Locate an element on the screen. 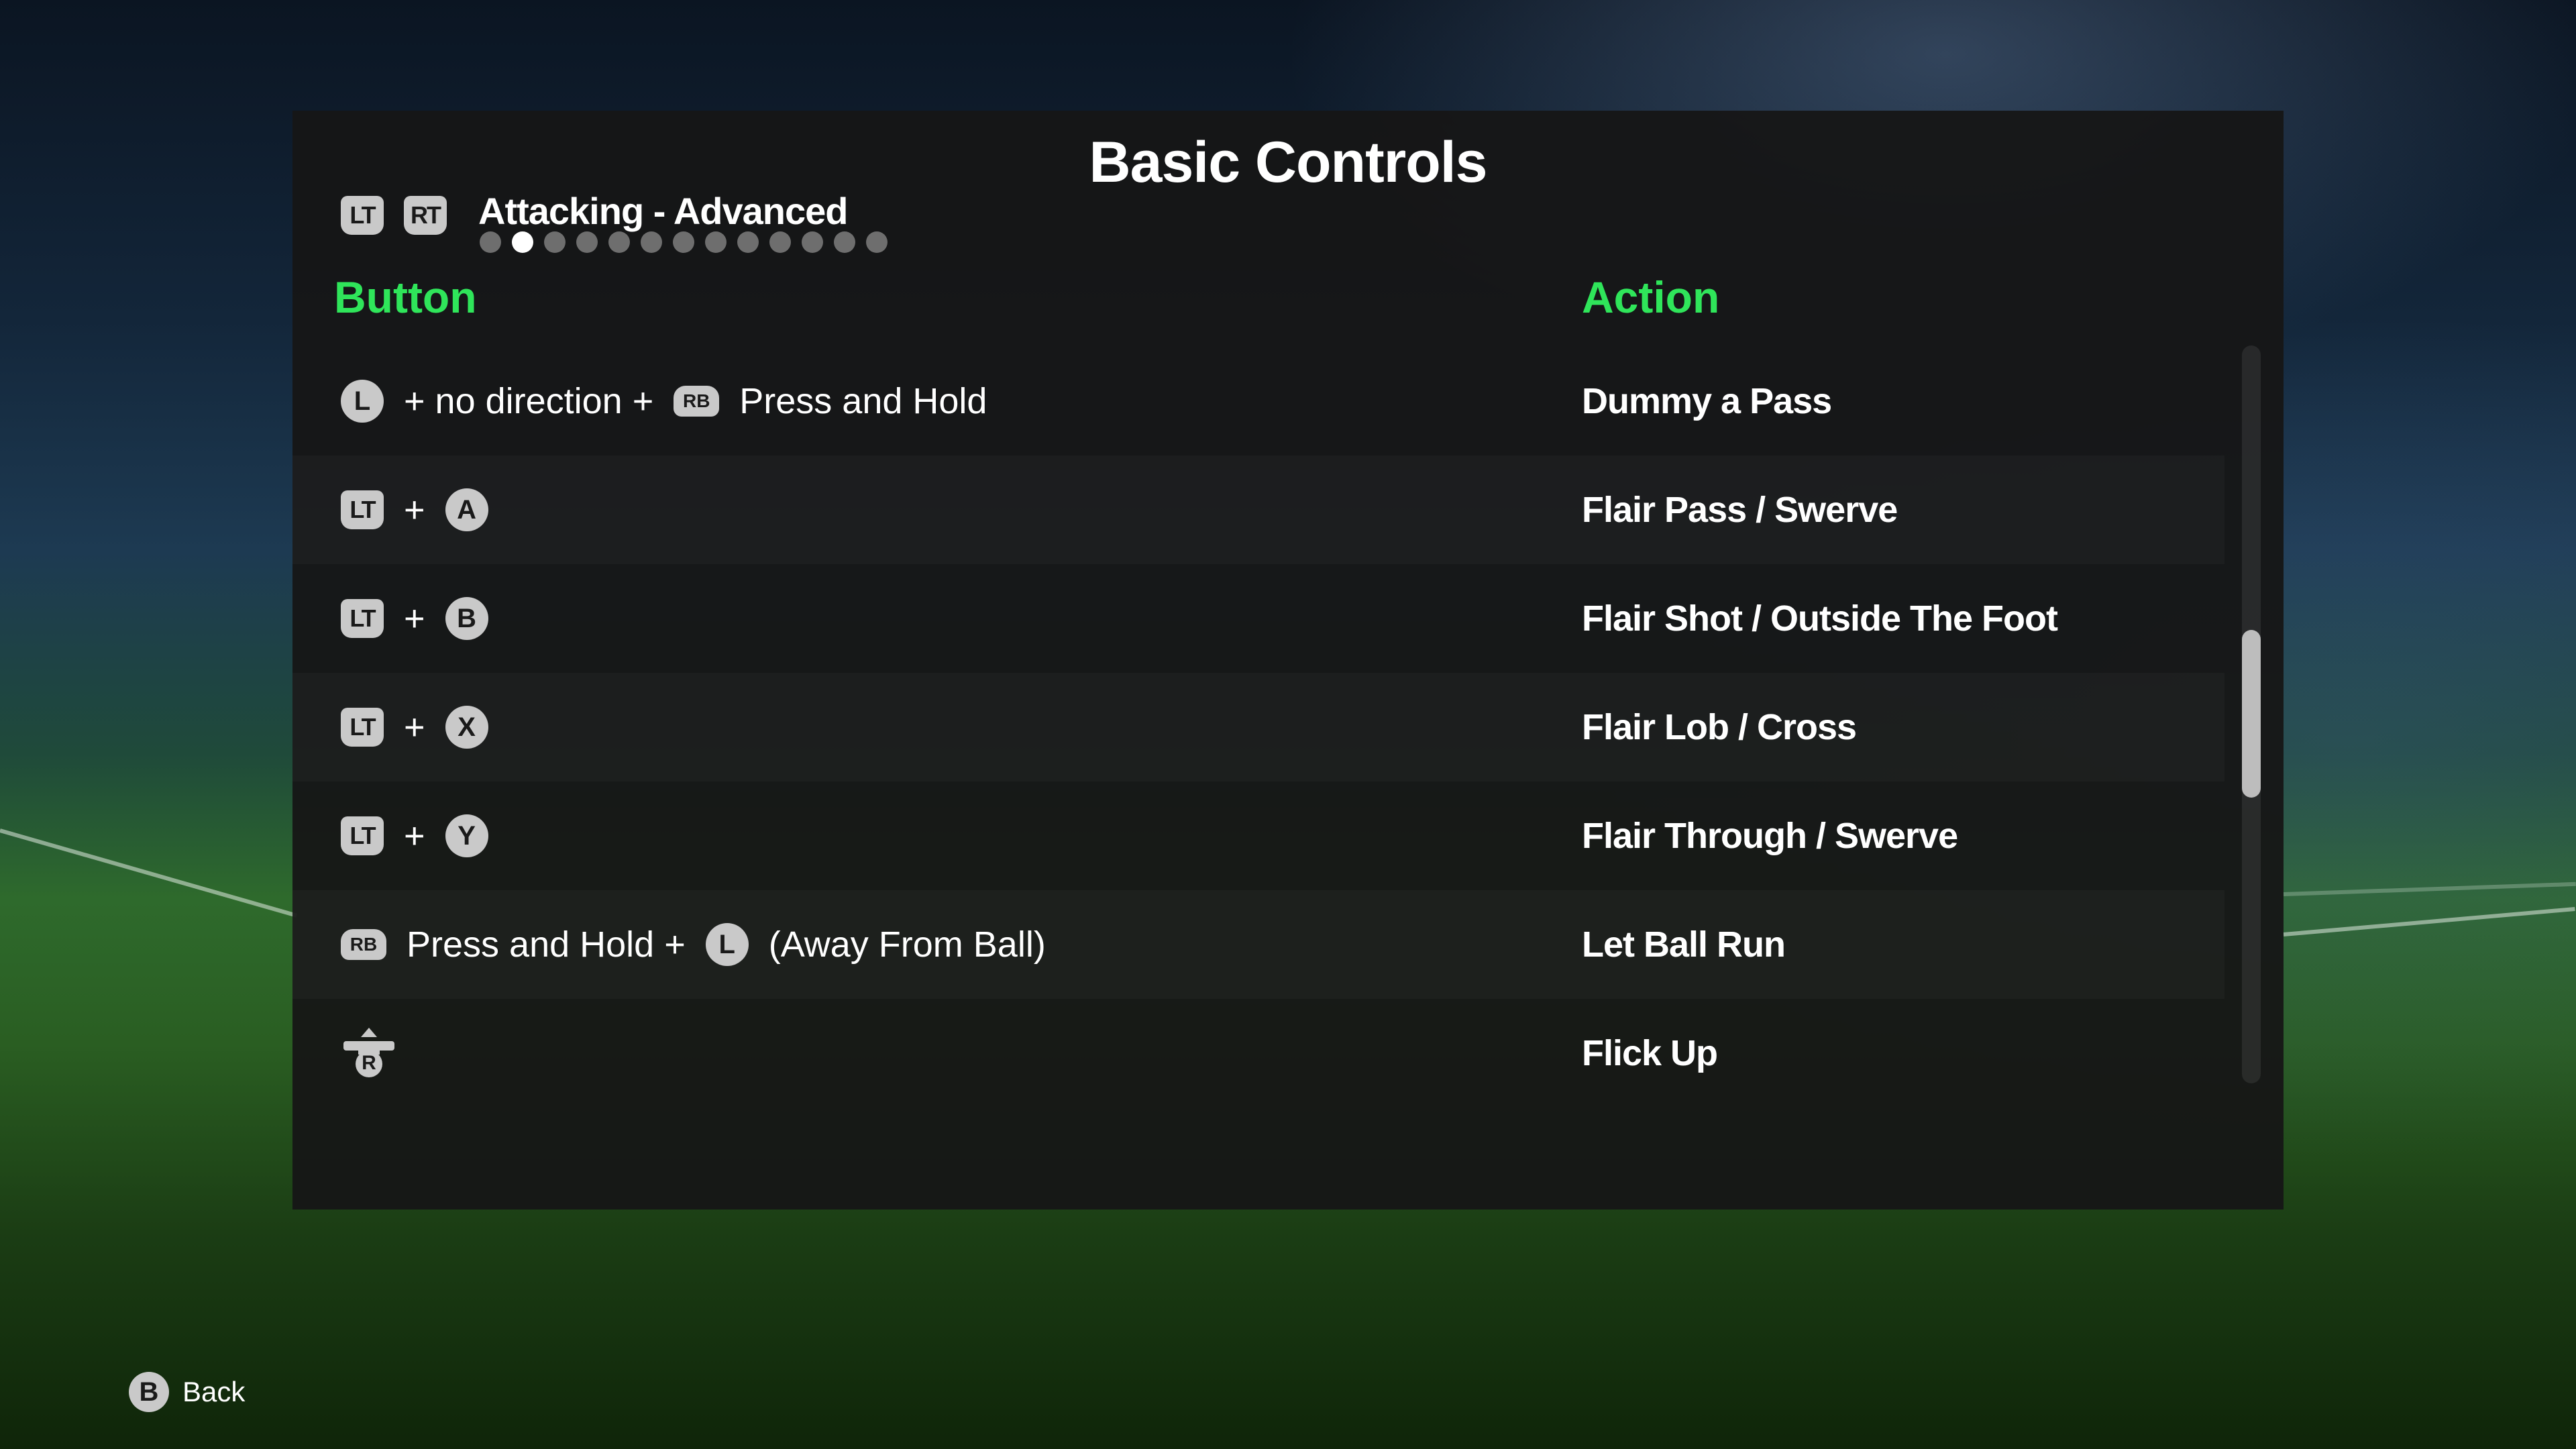 Image resolution: width=2576 pixels, height=1449 pixels. rt-trigger-icon: RT is located at coordinates (425, 215).